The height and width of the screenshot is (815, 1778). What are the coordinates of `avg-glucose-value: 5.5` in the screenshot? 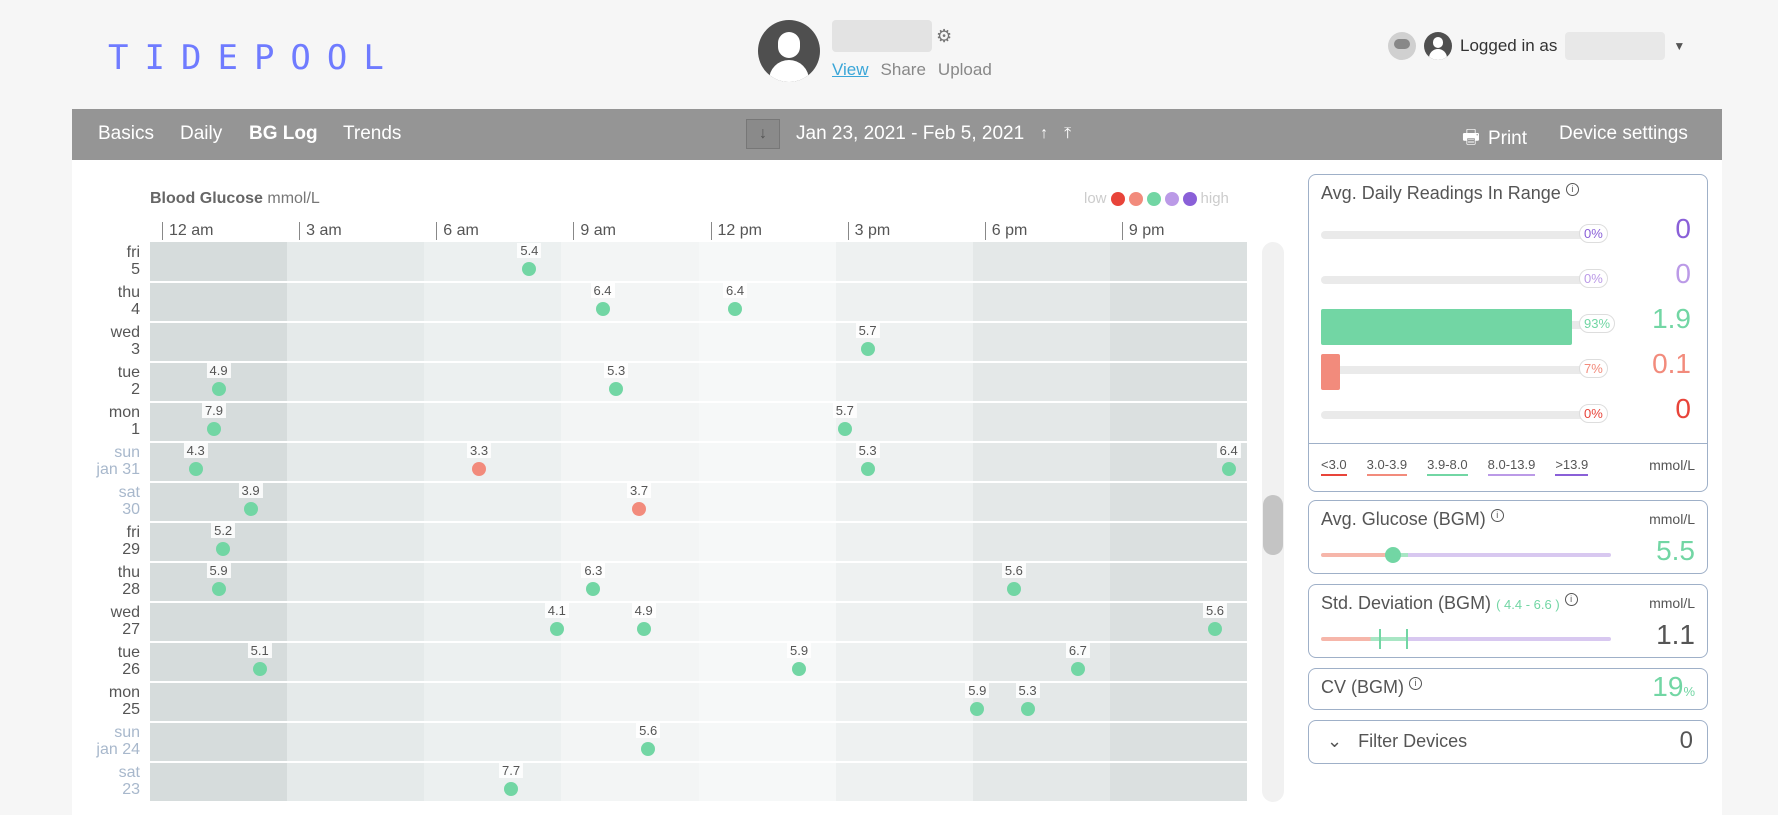 It's located at (1675, 550).